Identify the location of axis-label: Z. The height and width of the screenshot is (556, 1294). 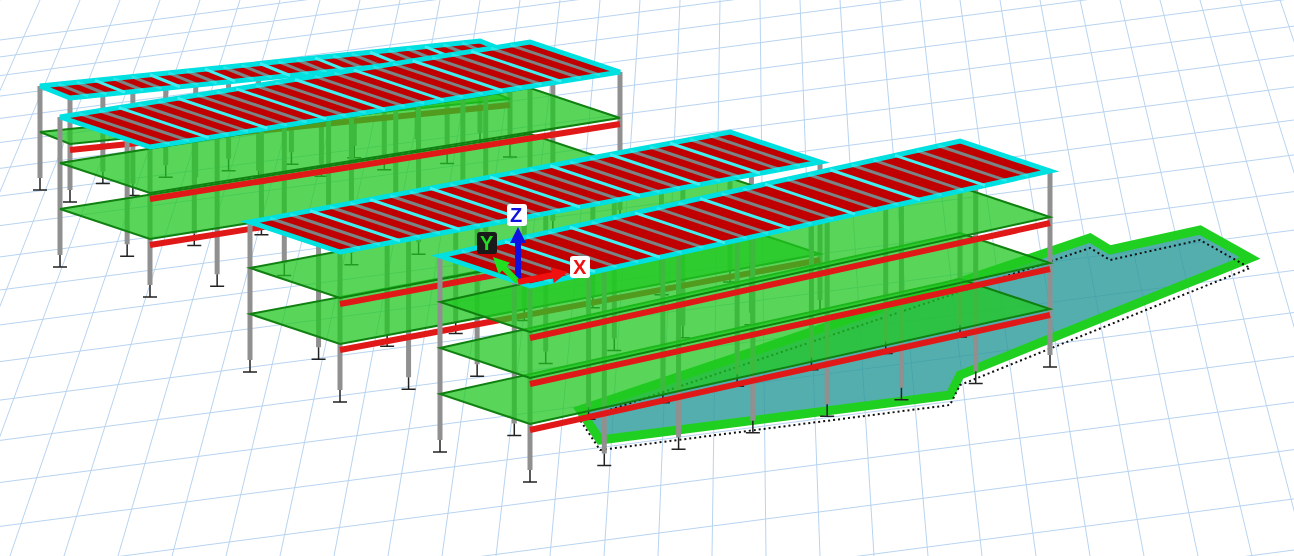
(517, 215).